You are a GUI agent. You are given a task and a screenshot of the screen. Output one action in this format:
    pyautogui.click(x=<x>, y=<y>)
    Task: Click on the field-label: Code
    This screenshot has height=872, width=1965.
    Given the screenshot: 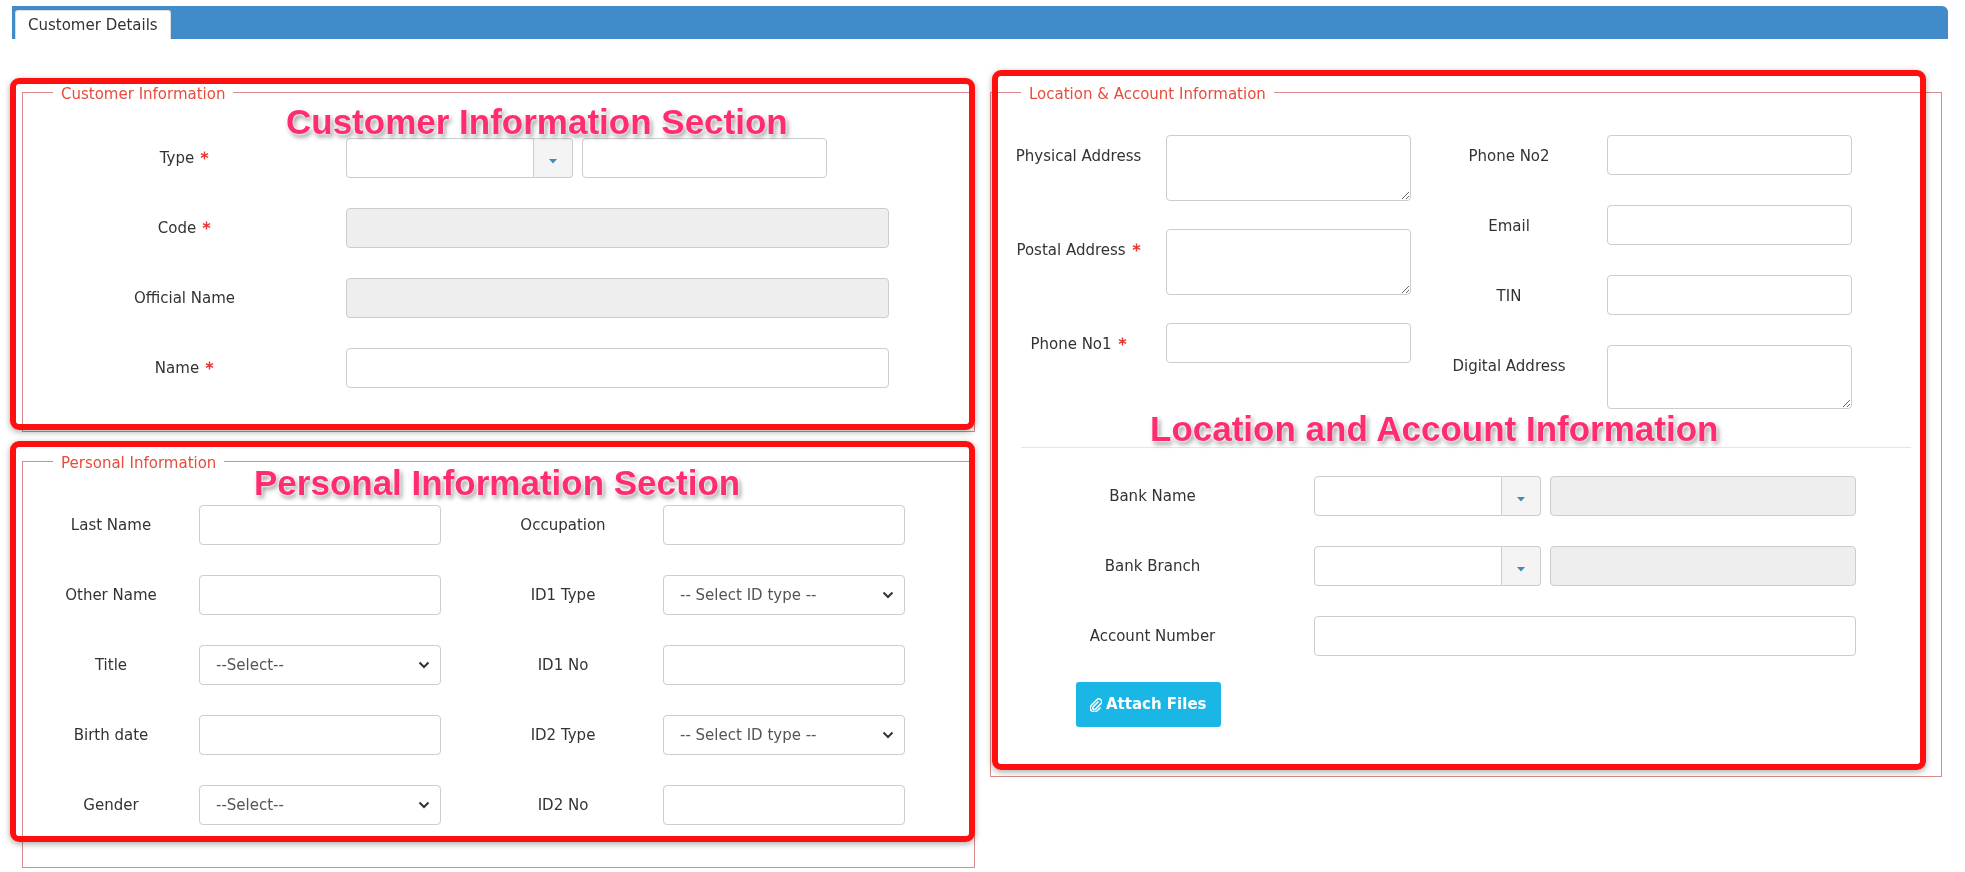 What is the action you would take?
    pyautogui.click(x=177, y=228)
    